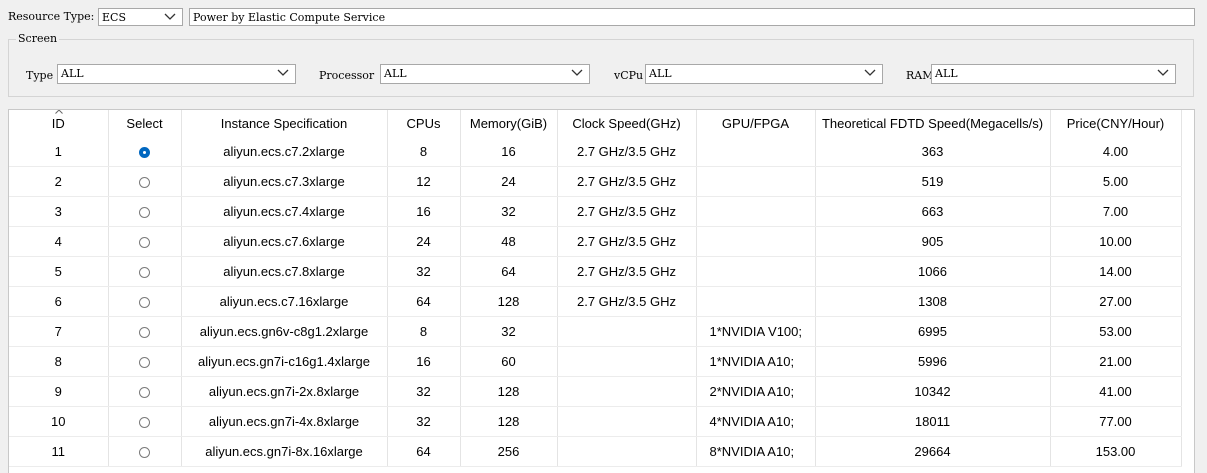  Describe the element at coordinates (140, 17) in the screenshot. I see `resource-type-select: ECS` at that location.